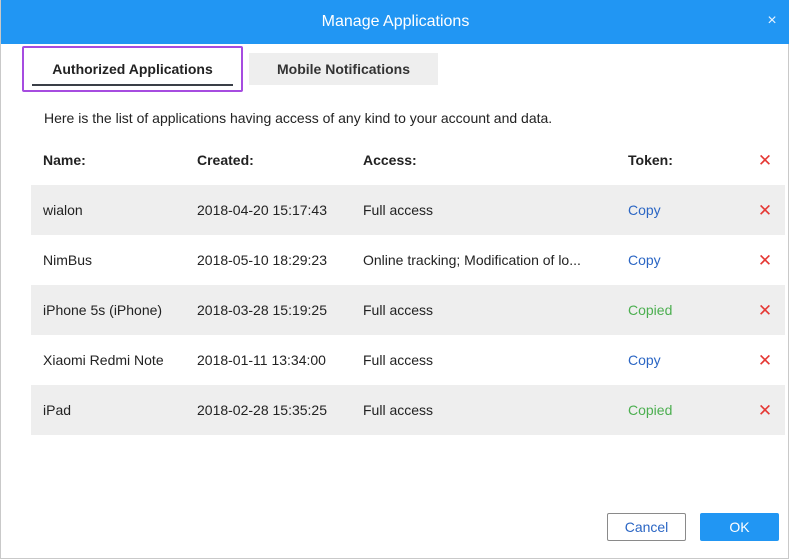 Image resolution: width=789 pixels, height=559 pixels. I want to click on app-created: 2018-03-28 15:19:25, so click(262, 310).